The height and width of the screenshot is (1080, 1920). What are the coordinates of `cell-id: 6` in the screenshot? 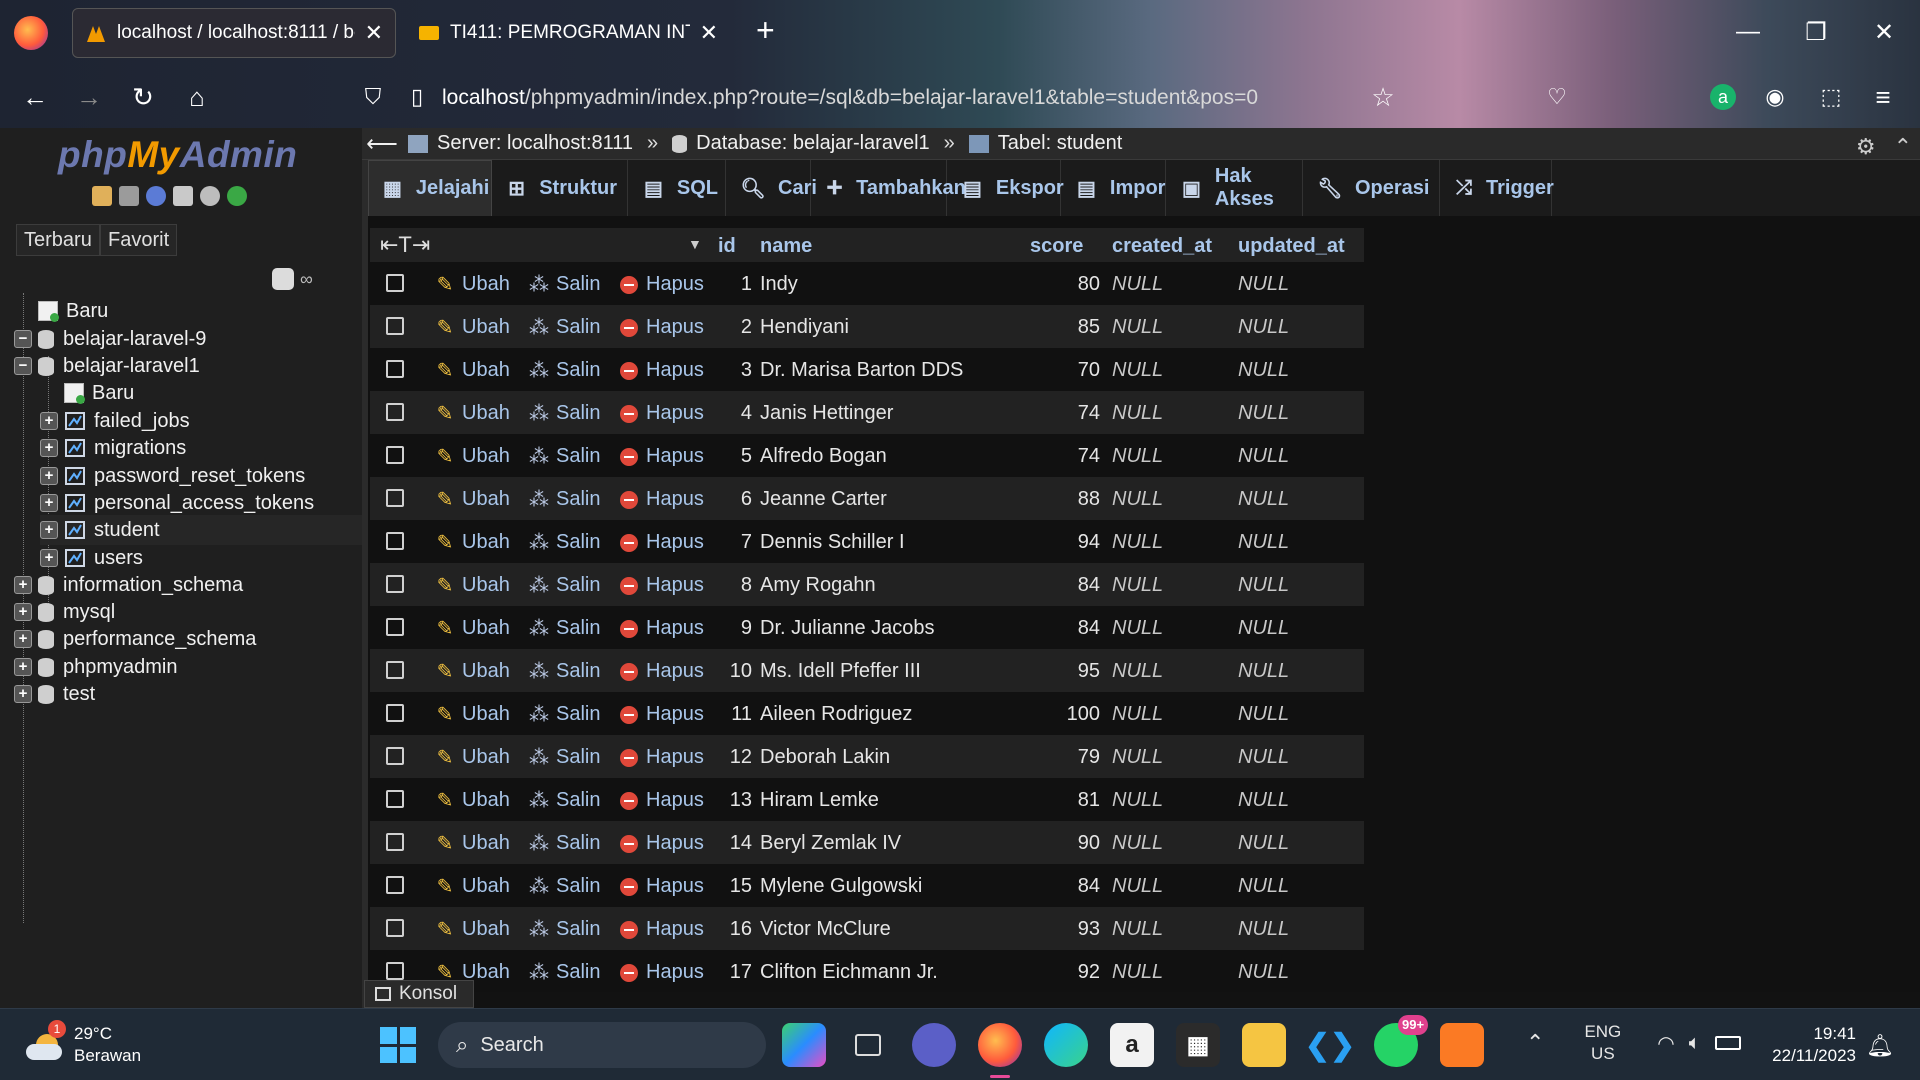 It's located at (732, 499).